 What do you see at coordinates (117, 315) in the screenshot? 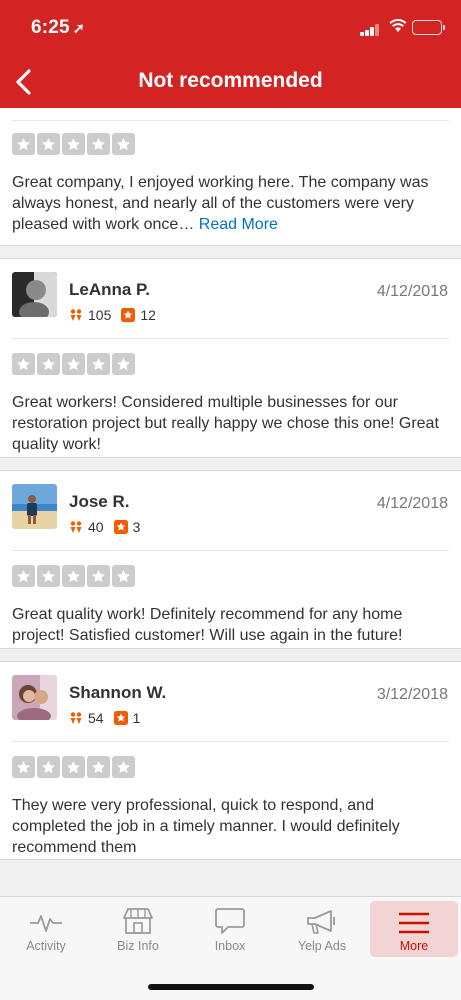
I see `reviewer-stats: 105 12` at bounding box center [117, 315].